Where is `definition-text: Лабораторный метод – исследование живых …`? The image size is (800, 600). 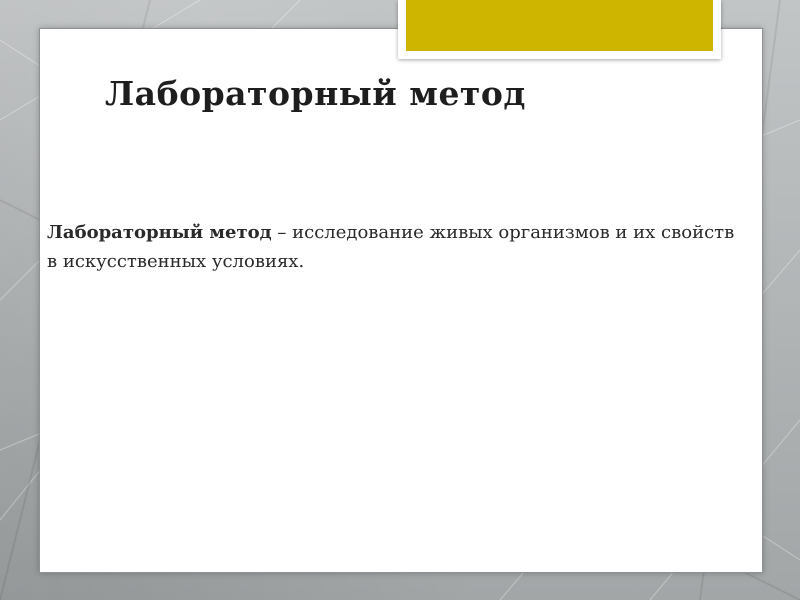
definition-text: Лабораторный метод – исследование живых … is located at coordinates (397, 247).